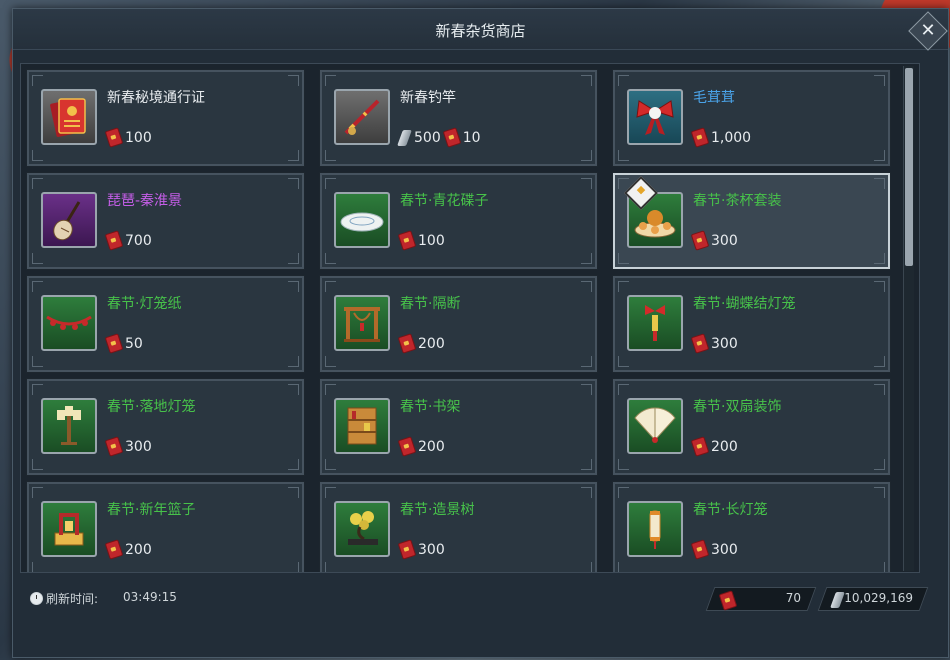  Describe the element at coordinates (430, 304) in the screenshot. I see `item-name: 春节·隔断` at that location.